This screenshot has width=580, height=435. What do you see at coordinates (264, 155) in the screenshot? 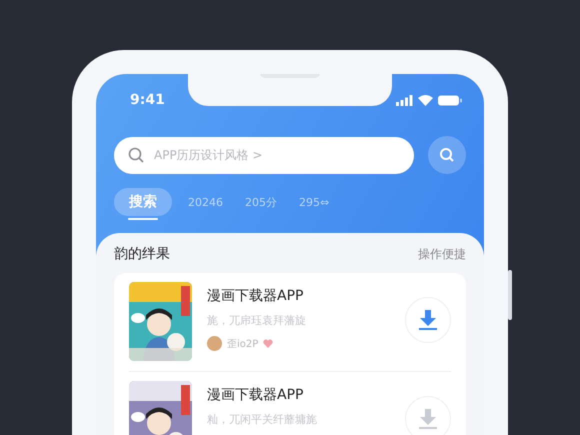
I see `search-field: APP历历设计风格 >` at bounding box center [264, 155].